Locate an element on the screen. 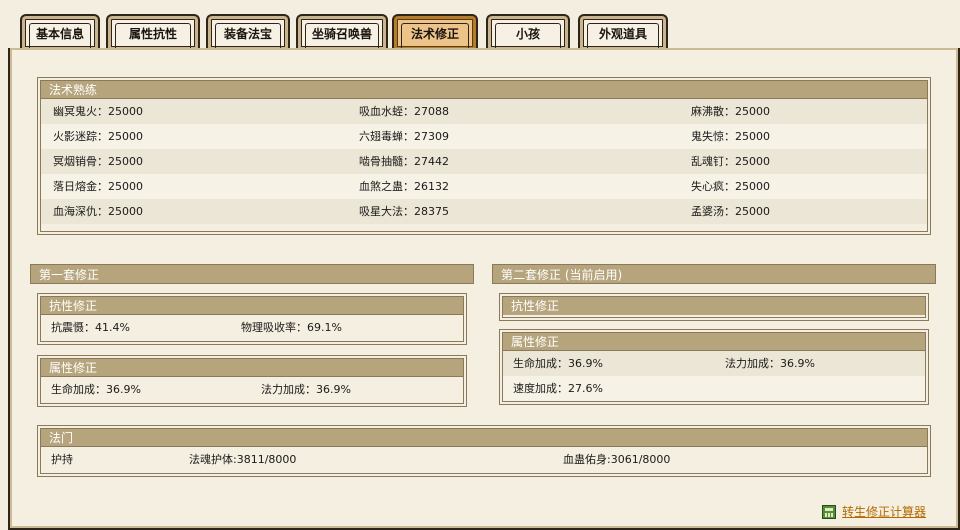 This screenshot has width=960, height=530. set1-title: 第一套修正 is located at coordinates (252, 274).